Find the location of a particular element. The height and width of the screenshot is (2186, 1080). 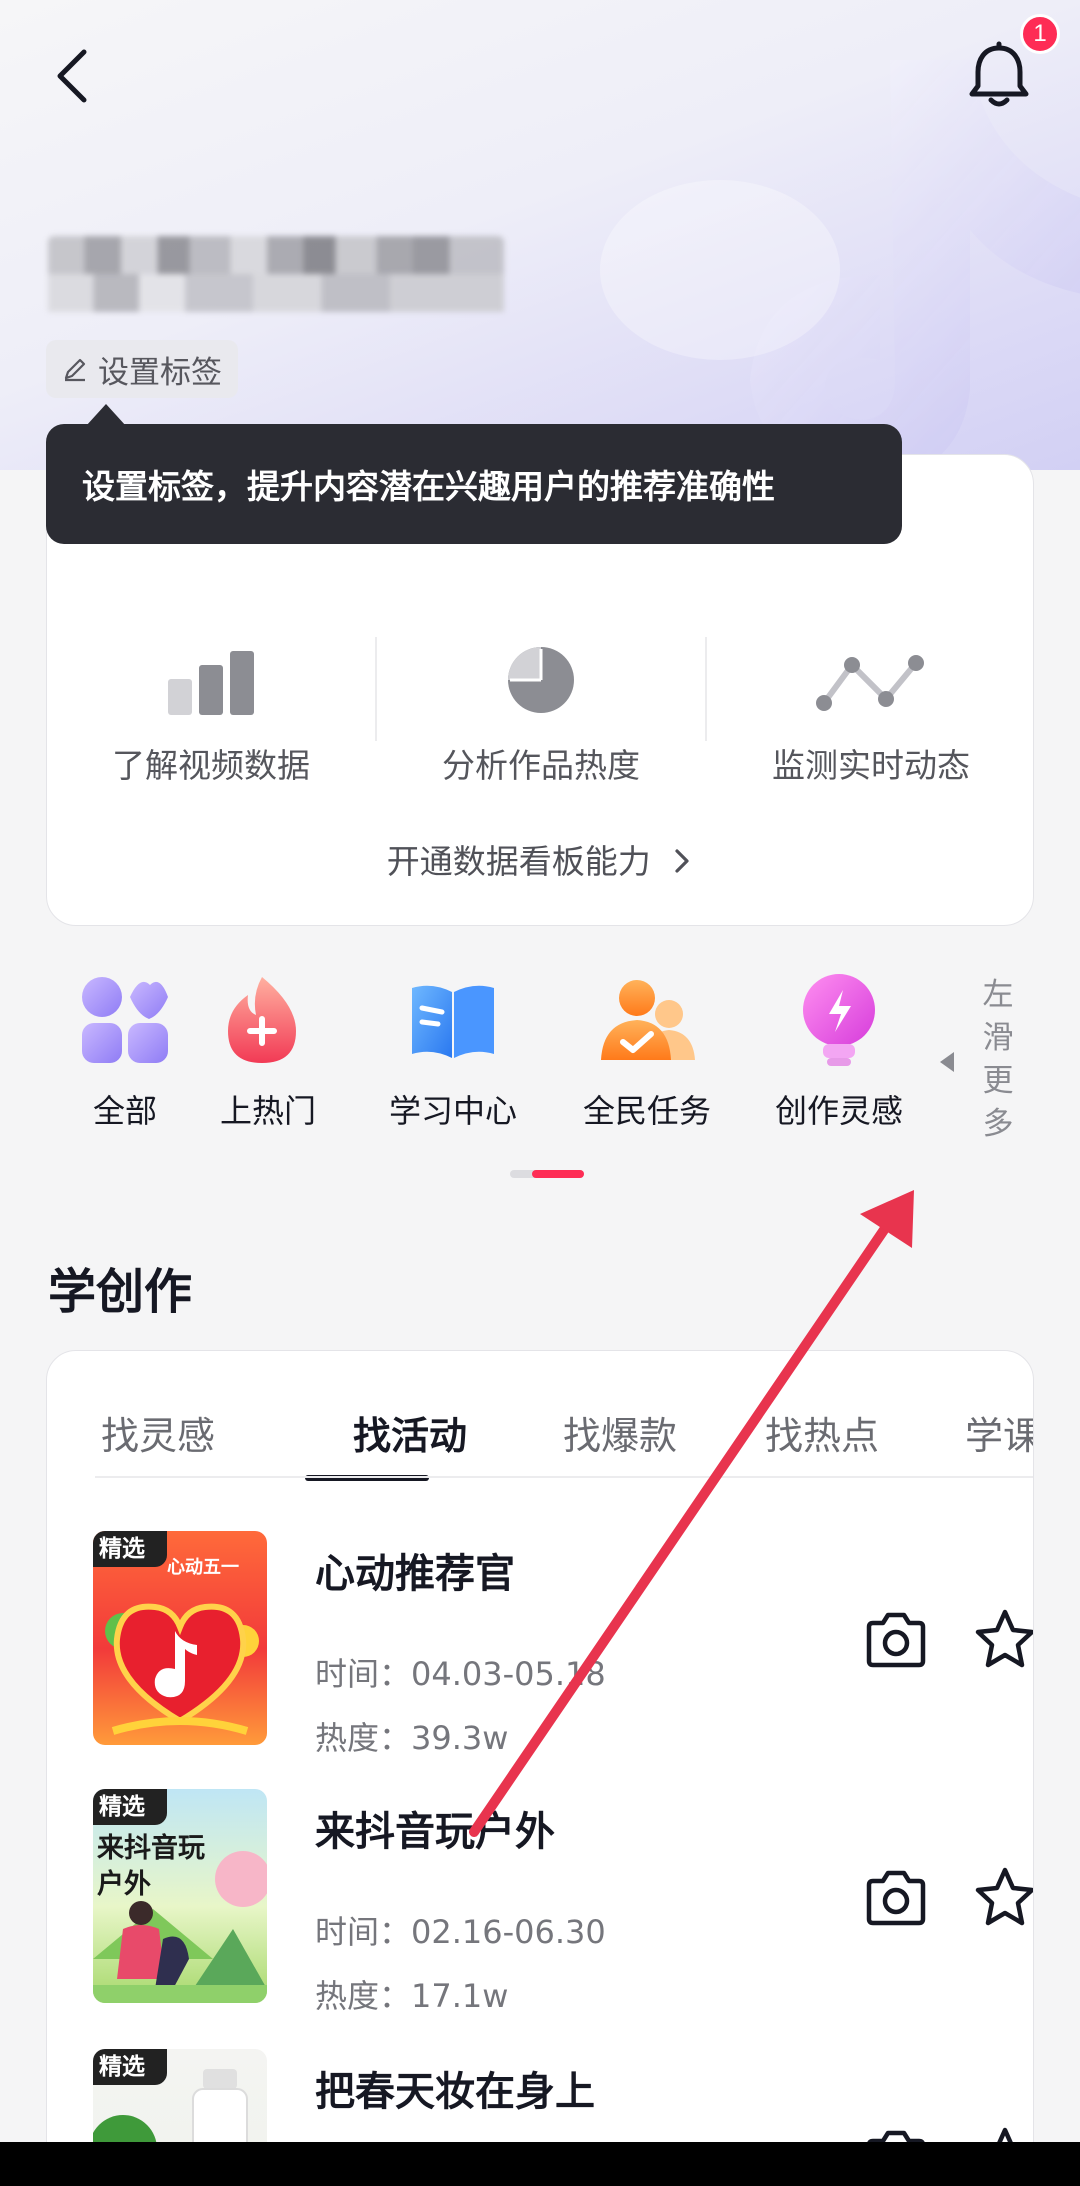

shortcut-learning-center: 学习中心 is located at coordinates (453, 1051).